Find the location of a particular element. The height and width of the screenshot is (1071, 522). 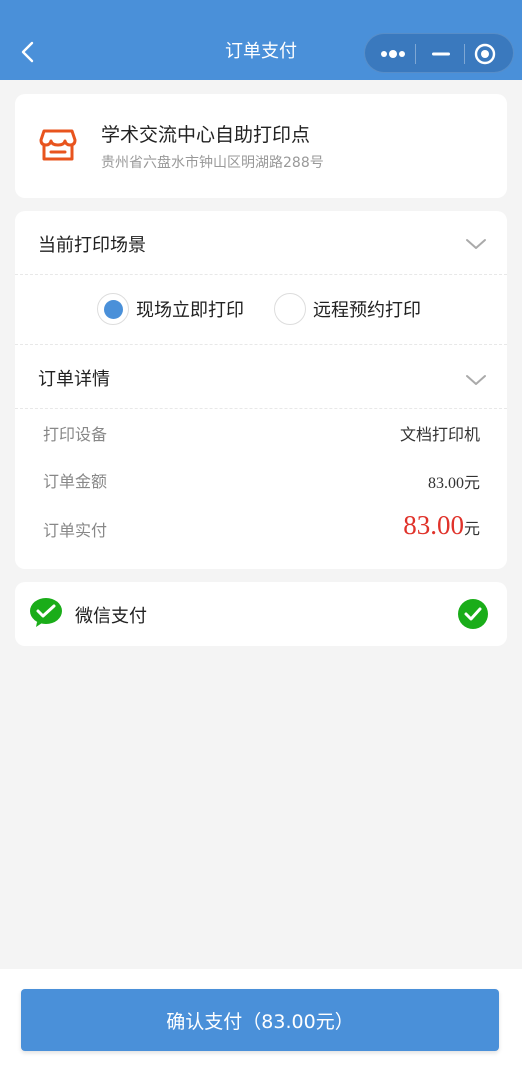

radio-remote-print is located at coordinates (290, 309).